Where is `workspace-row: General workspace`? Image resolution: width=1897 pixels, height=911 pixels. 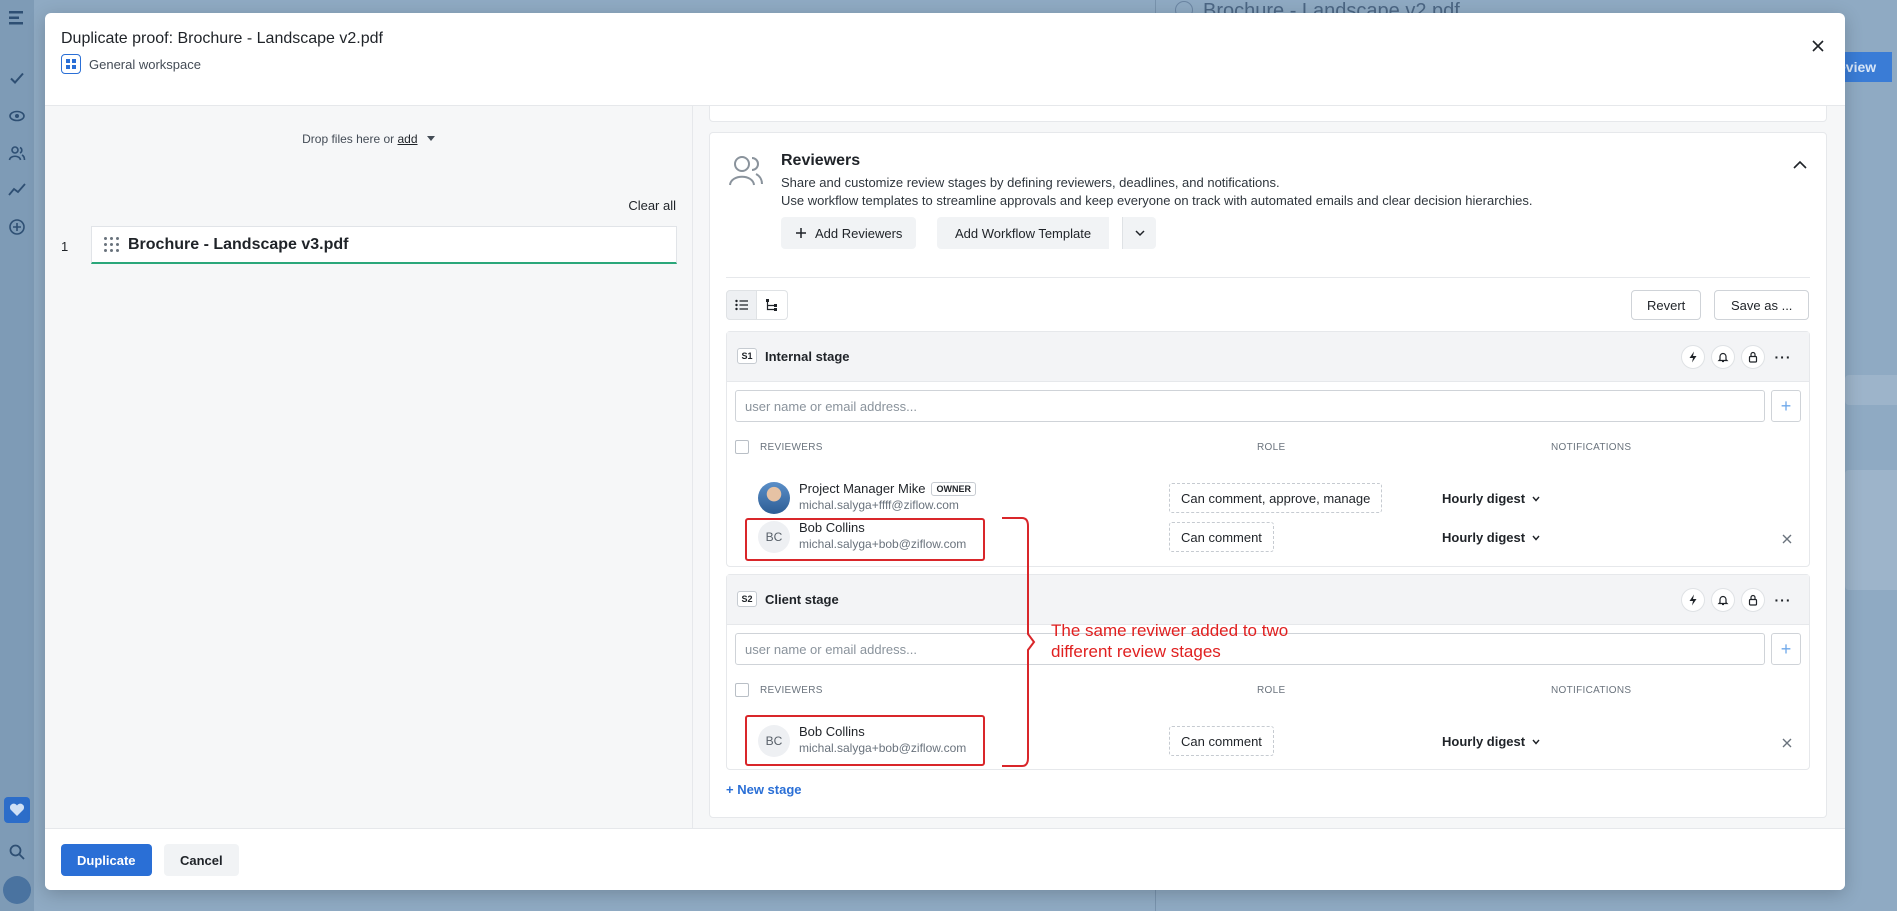 workspace-row: General workspace is located at coordinates (131, 64).